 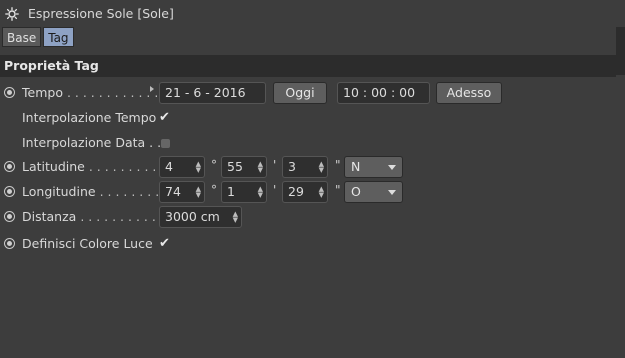 What do you see at coordinates (51, 65) in the screenshot?
I see `section-title: Proprietà Tag` at bounding box center [51, 65].